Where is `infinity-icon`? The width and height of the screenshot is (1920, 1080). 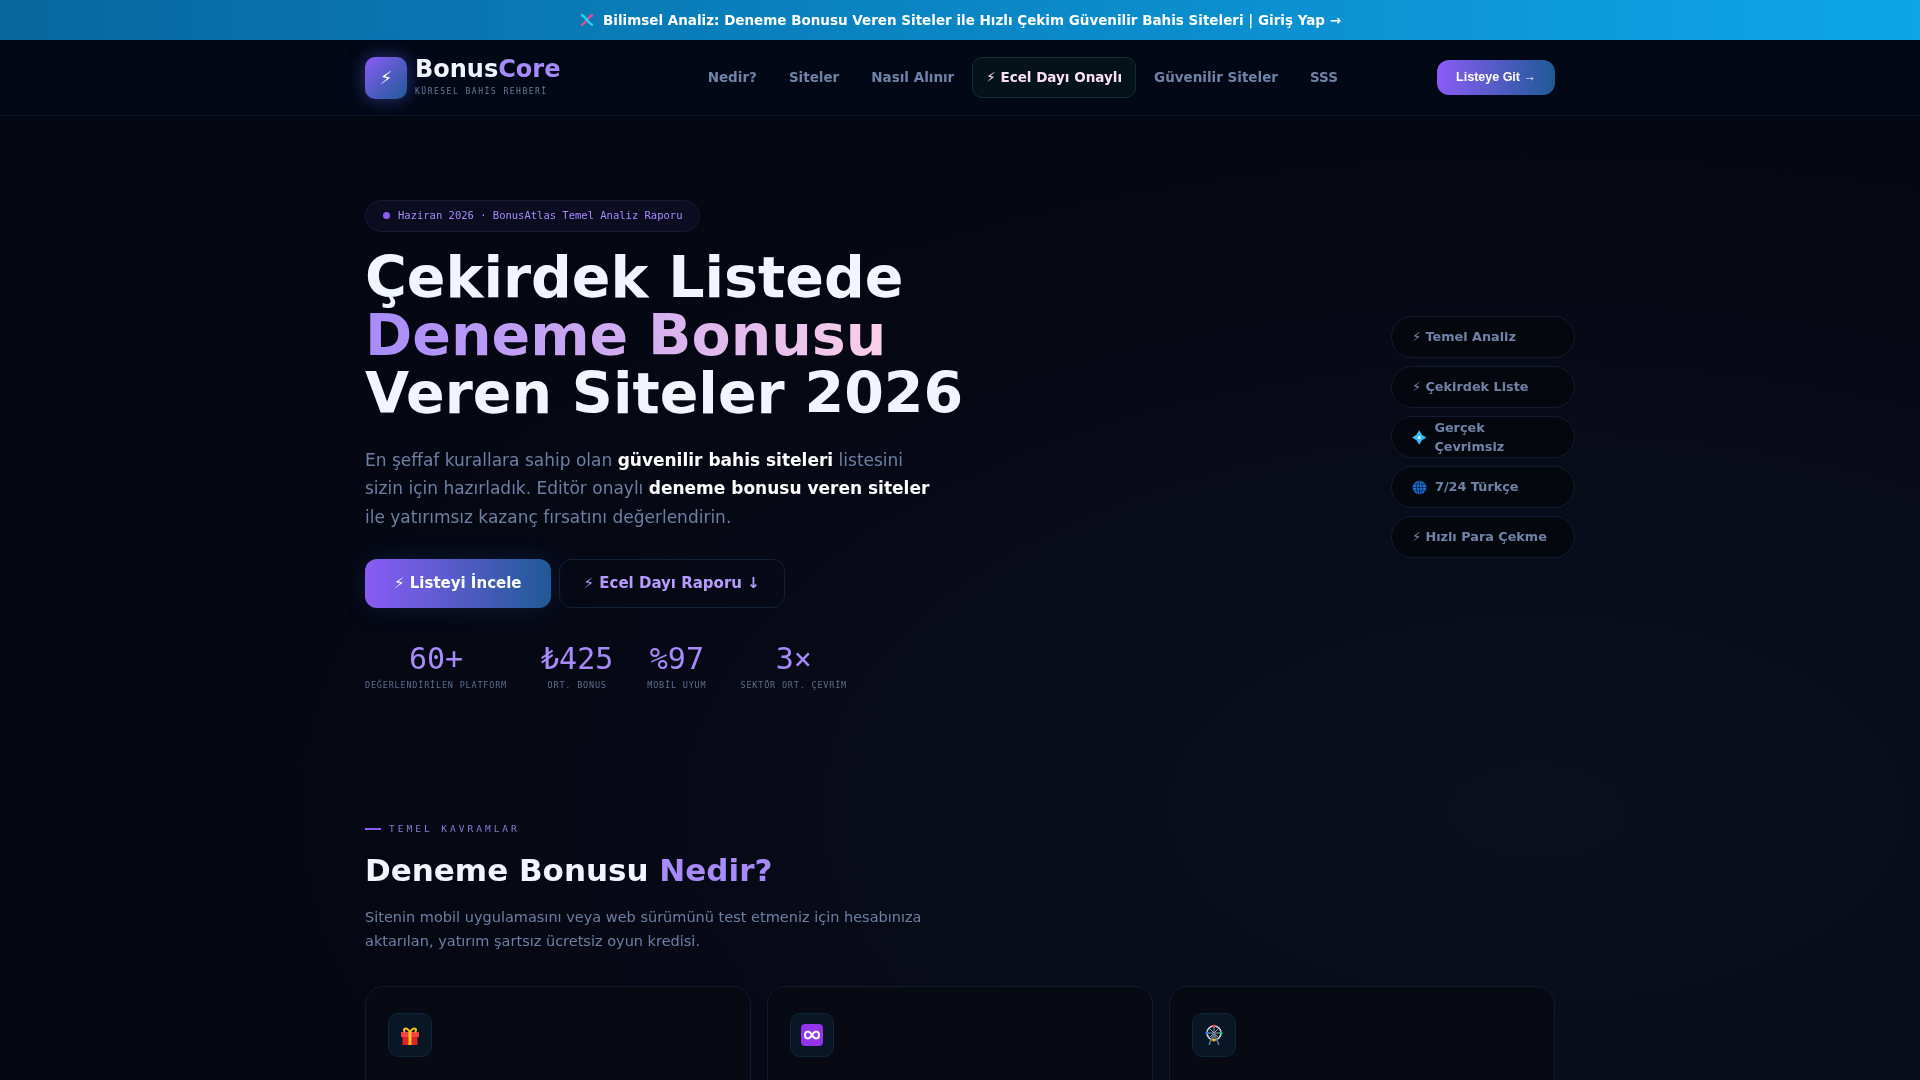 infinity-icon is located at coordinates (812, 1034).